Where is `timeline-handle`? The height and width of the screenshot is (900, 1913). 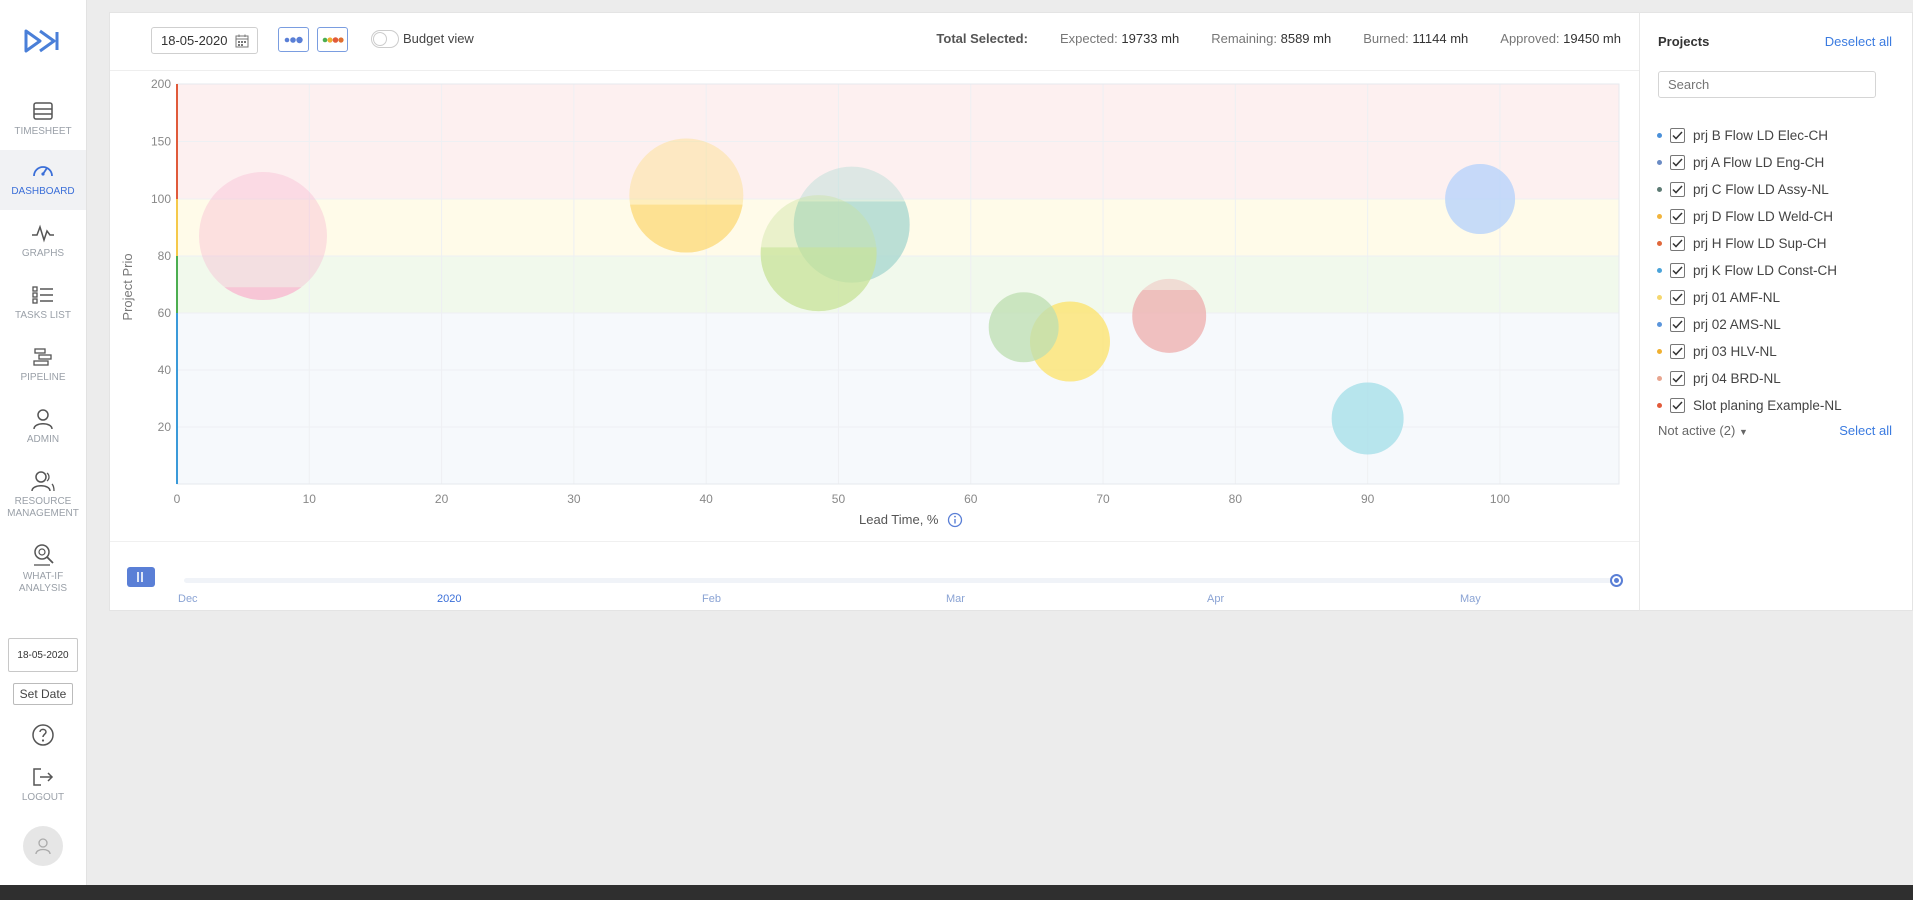 timeline-handle is located at coordinates (1616, 580).